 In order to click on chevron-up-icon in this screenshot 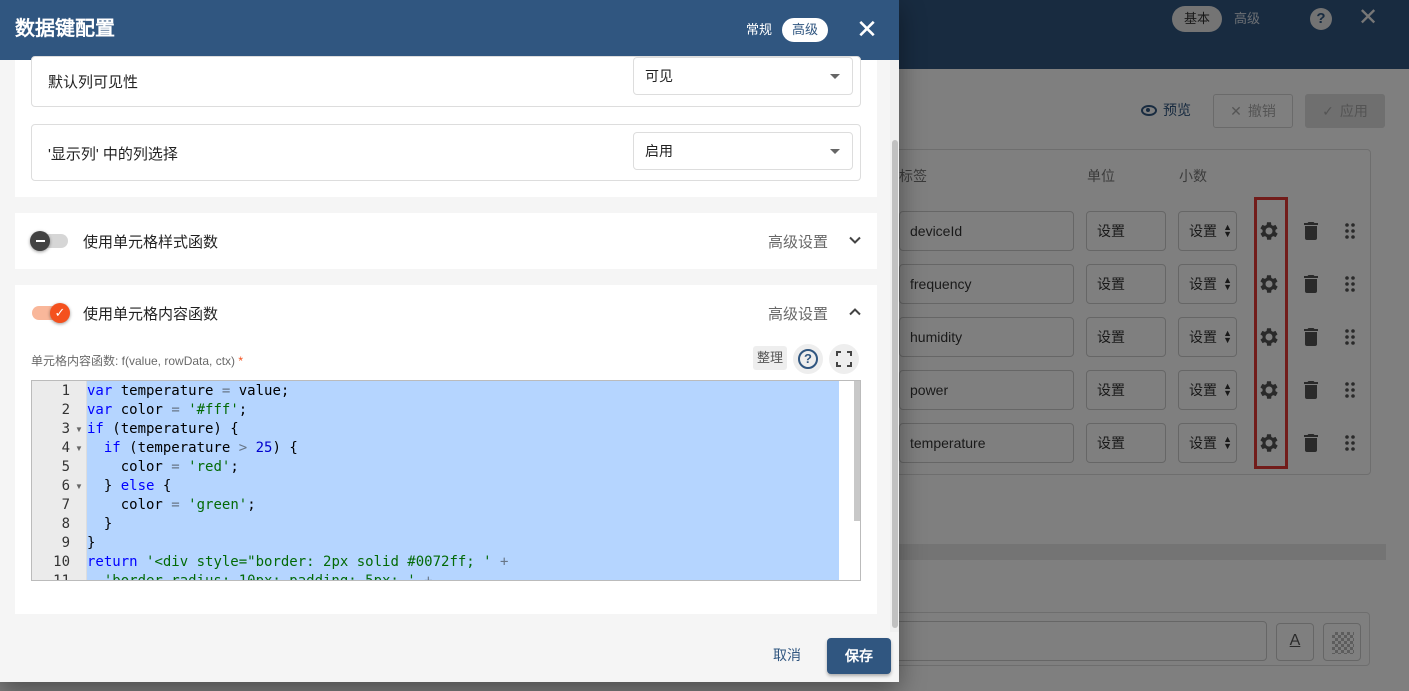, I will do `click(855, 312)`.